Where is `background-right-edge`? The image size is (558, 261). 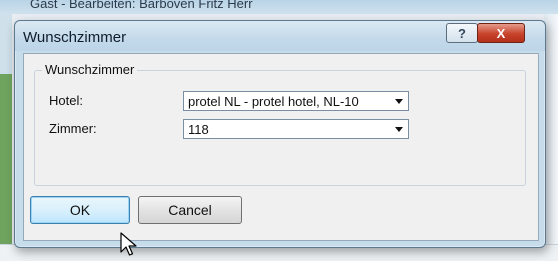
background-right-edge is located at coordinates (551, 137).